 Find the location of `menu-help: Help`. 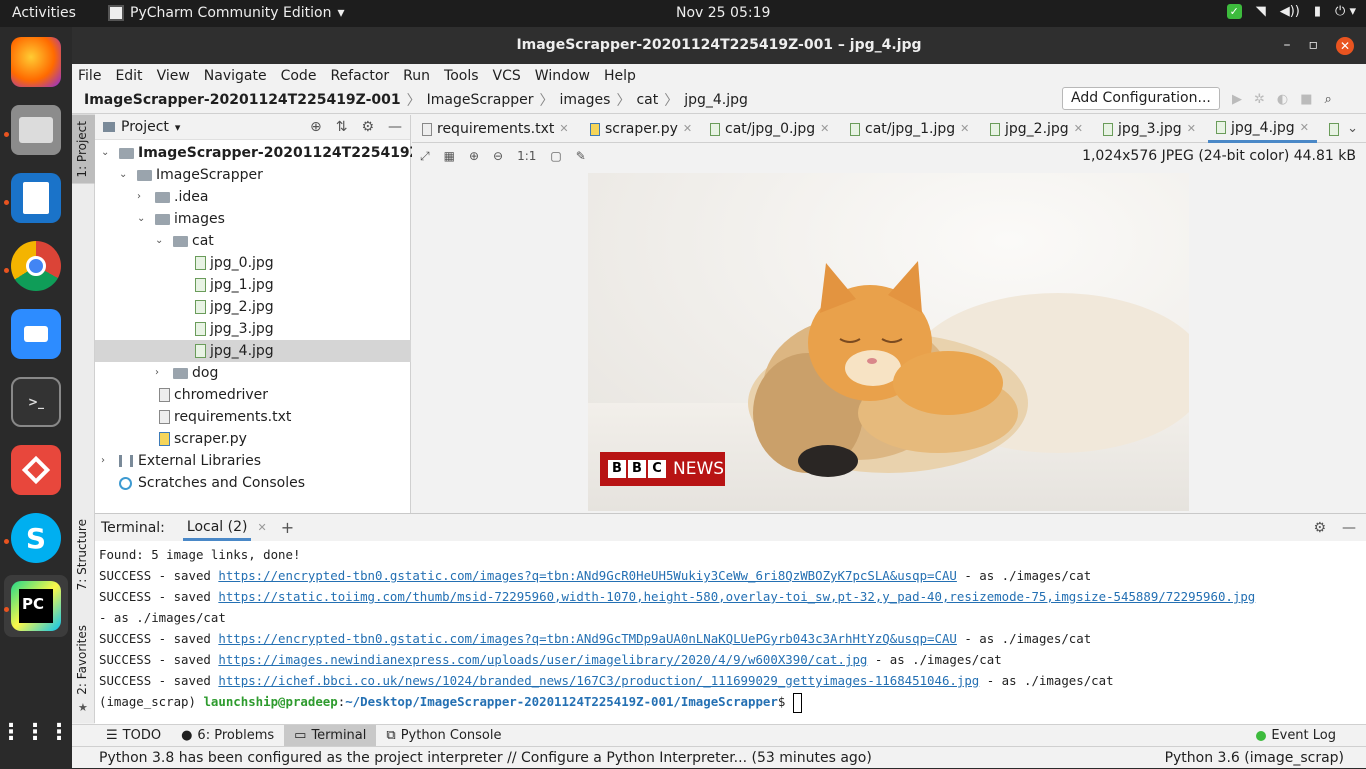

menu-help: Help is located at coordinates (620, 76).